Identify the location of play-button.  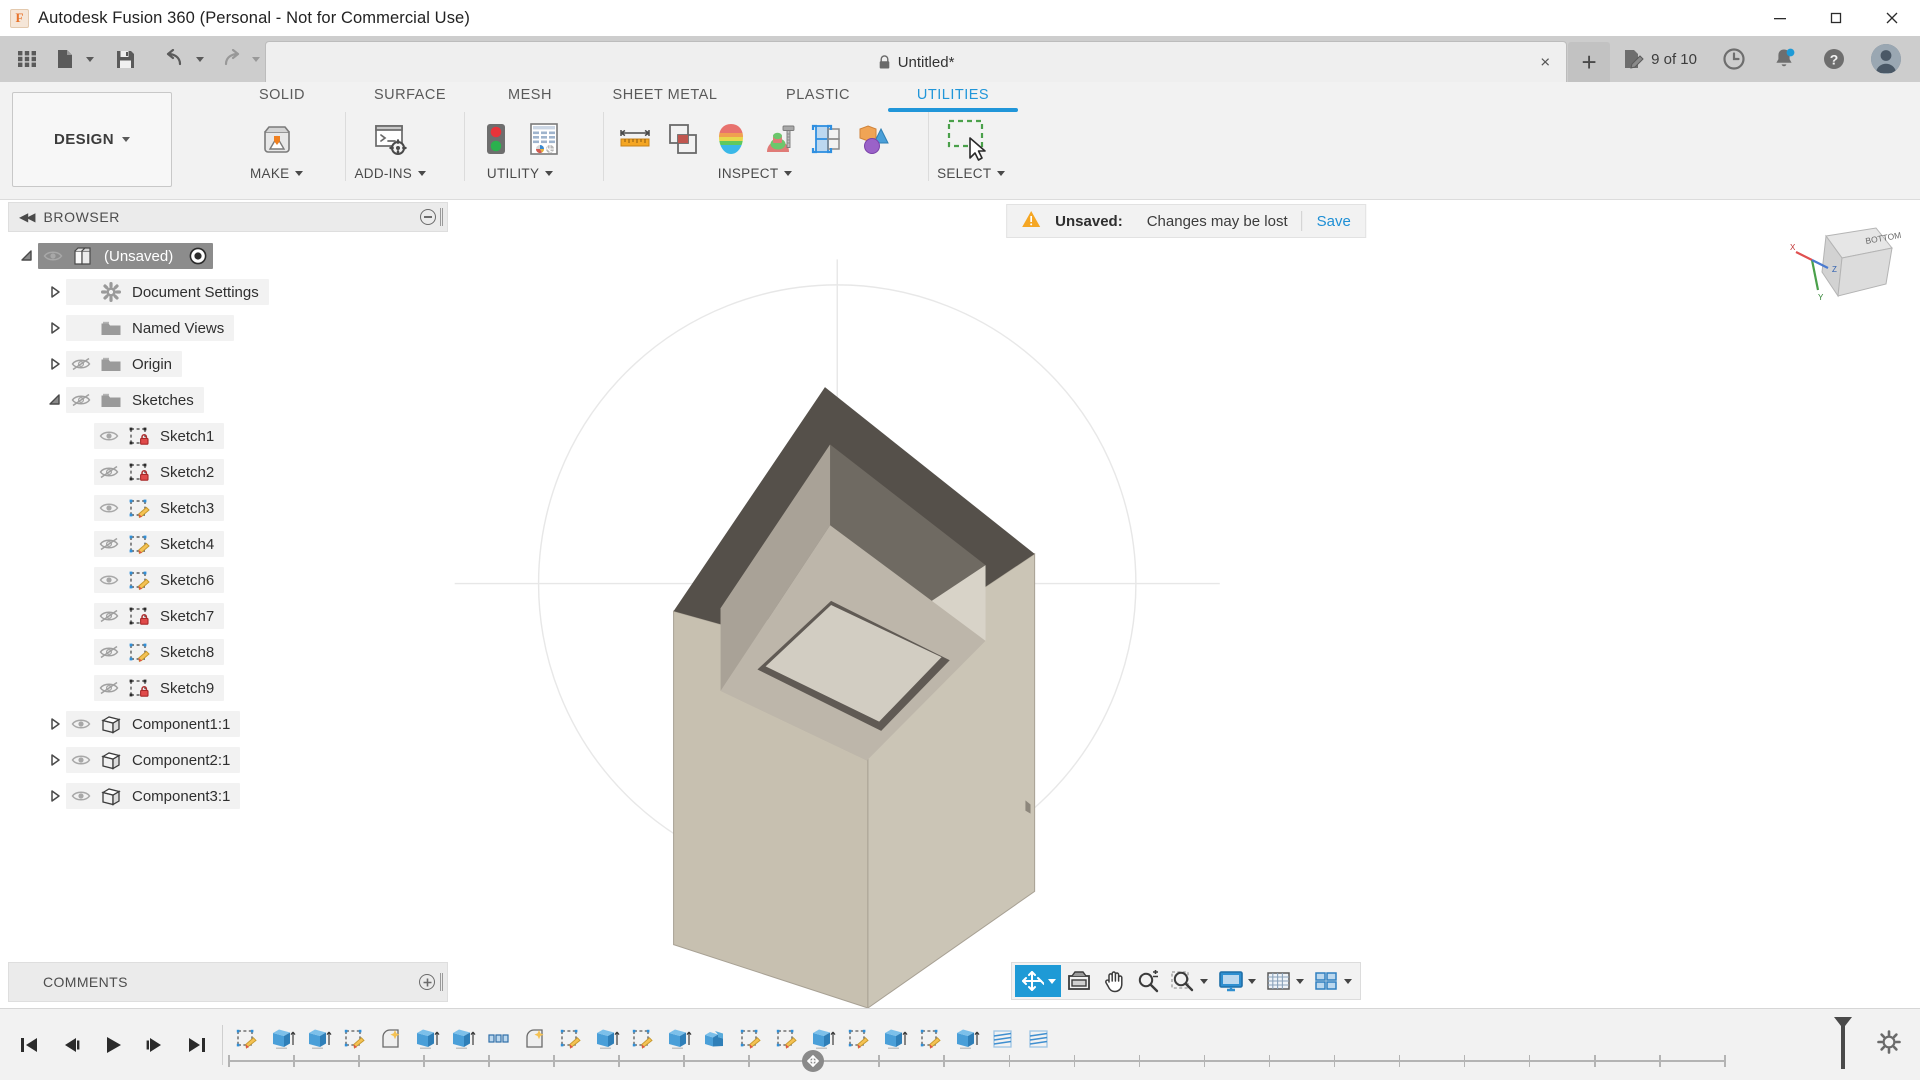
(113, 1045).